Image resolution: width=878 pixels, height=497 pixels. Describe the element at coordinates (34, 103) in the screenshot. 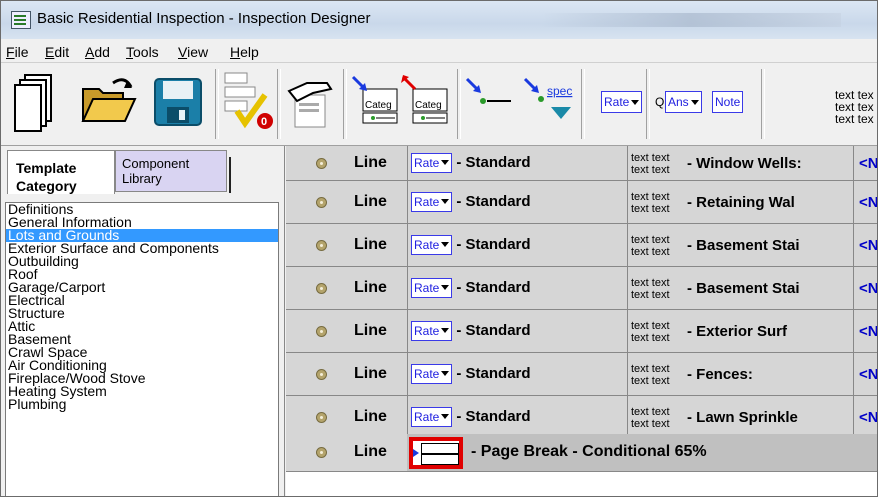

I see `new-document-icon` at that location.